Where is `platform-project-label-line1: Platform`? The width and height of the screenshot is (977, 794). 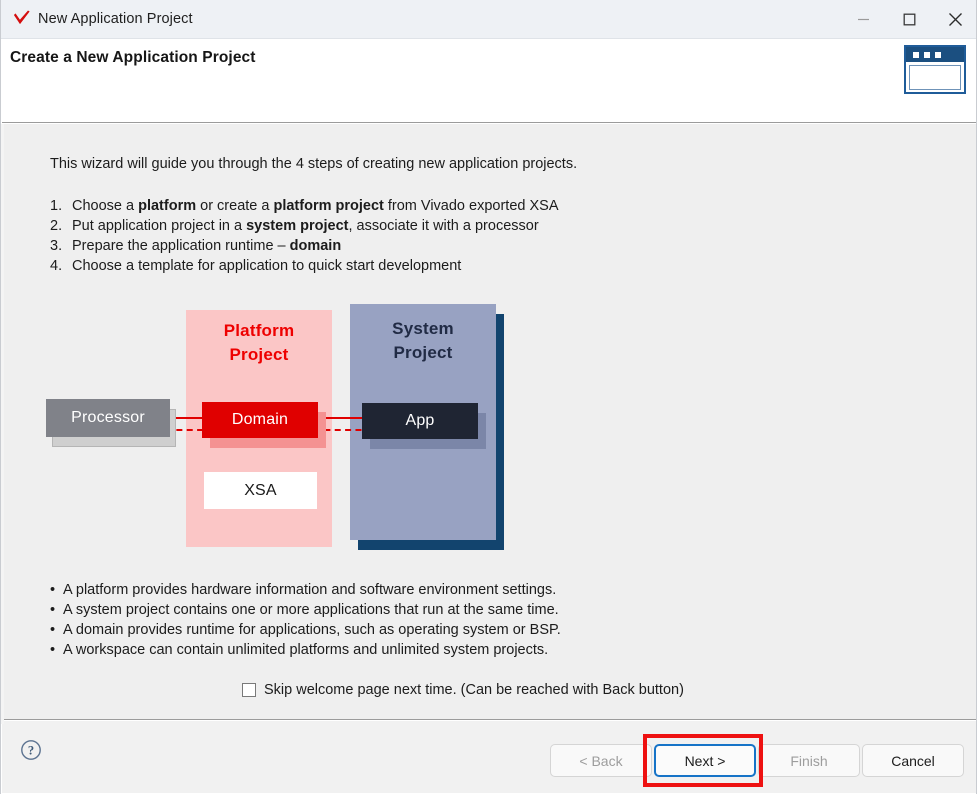 platform-project-label-line1: Platform is located at coordinates (259, 330).